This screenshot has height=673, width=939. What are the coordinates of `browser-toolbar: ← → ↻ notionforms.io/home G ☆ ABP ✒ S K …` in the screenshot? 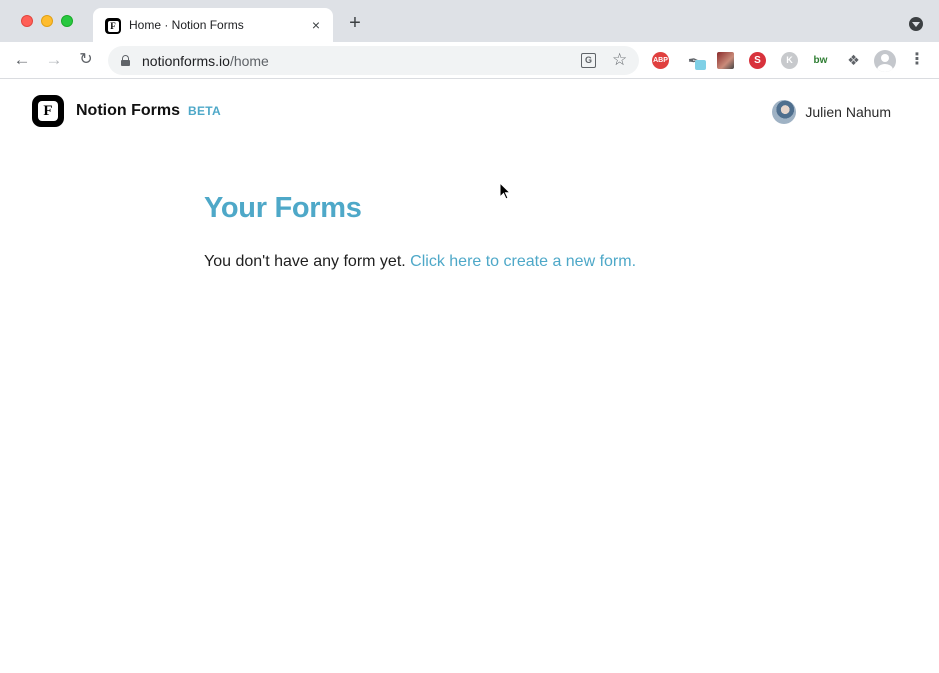 It's located at (469, 60).